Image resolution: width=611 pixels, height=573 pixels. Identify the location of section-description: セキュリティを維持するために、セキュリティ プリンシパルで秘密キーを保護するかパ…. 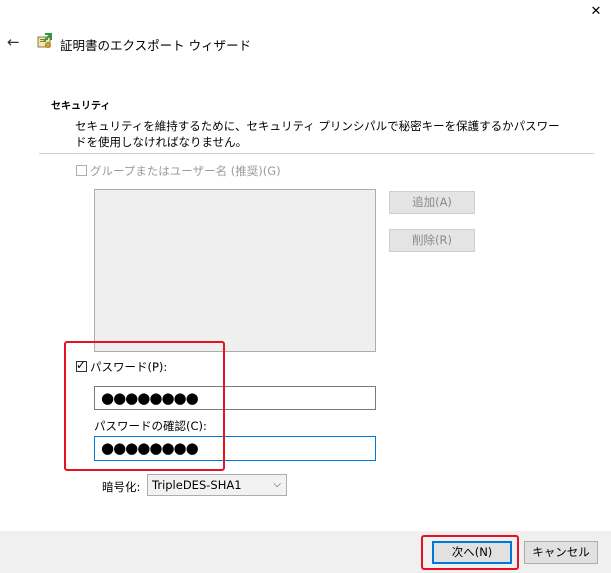
(317, 134).